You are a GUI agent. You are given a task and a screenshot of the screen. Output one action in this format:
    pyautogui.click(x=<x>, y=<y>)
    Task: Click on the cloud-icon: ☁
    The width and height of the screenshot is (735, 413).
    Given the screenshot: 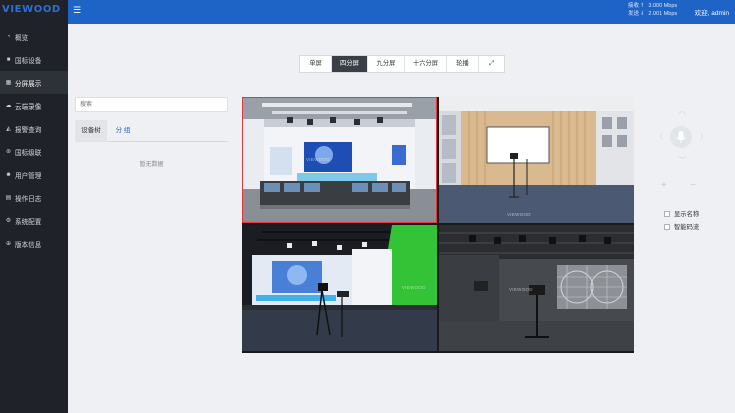 What is the action you would take?
    pyautogui.click(x=8, y=106)
    